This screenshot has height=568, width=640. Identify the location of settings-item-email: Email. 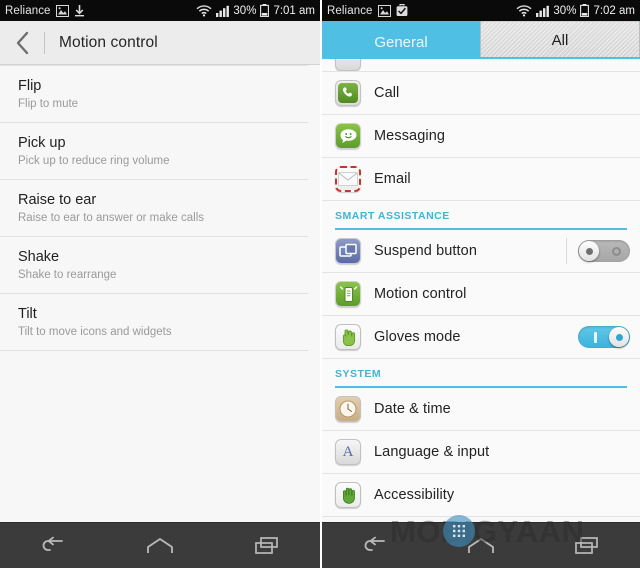
(481, 179).